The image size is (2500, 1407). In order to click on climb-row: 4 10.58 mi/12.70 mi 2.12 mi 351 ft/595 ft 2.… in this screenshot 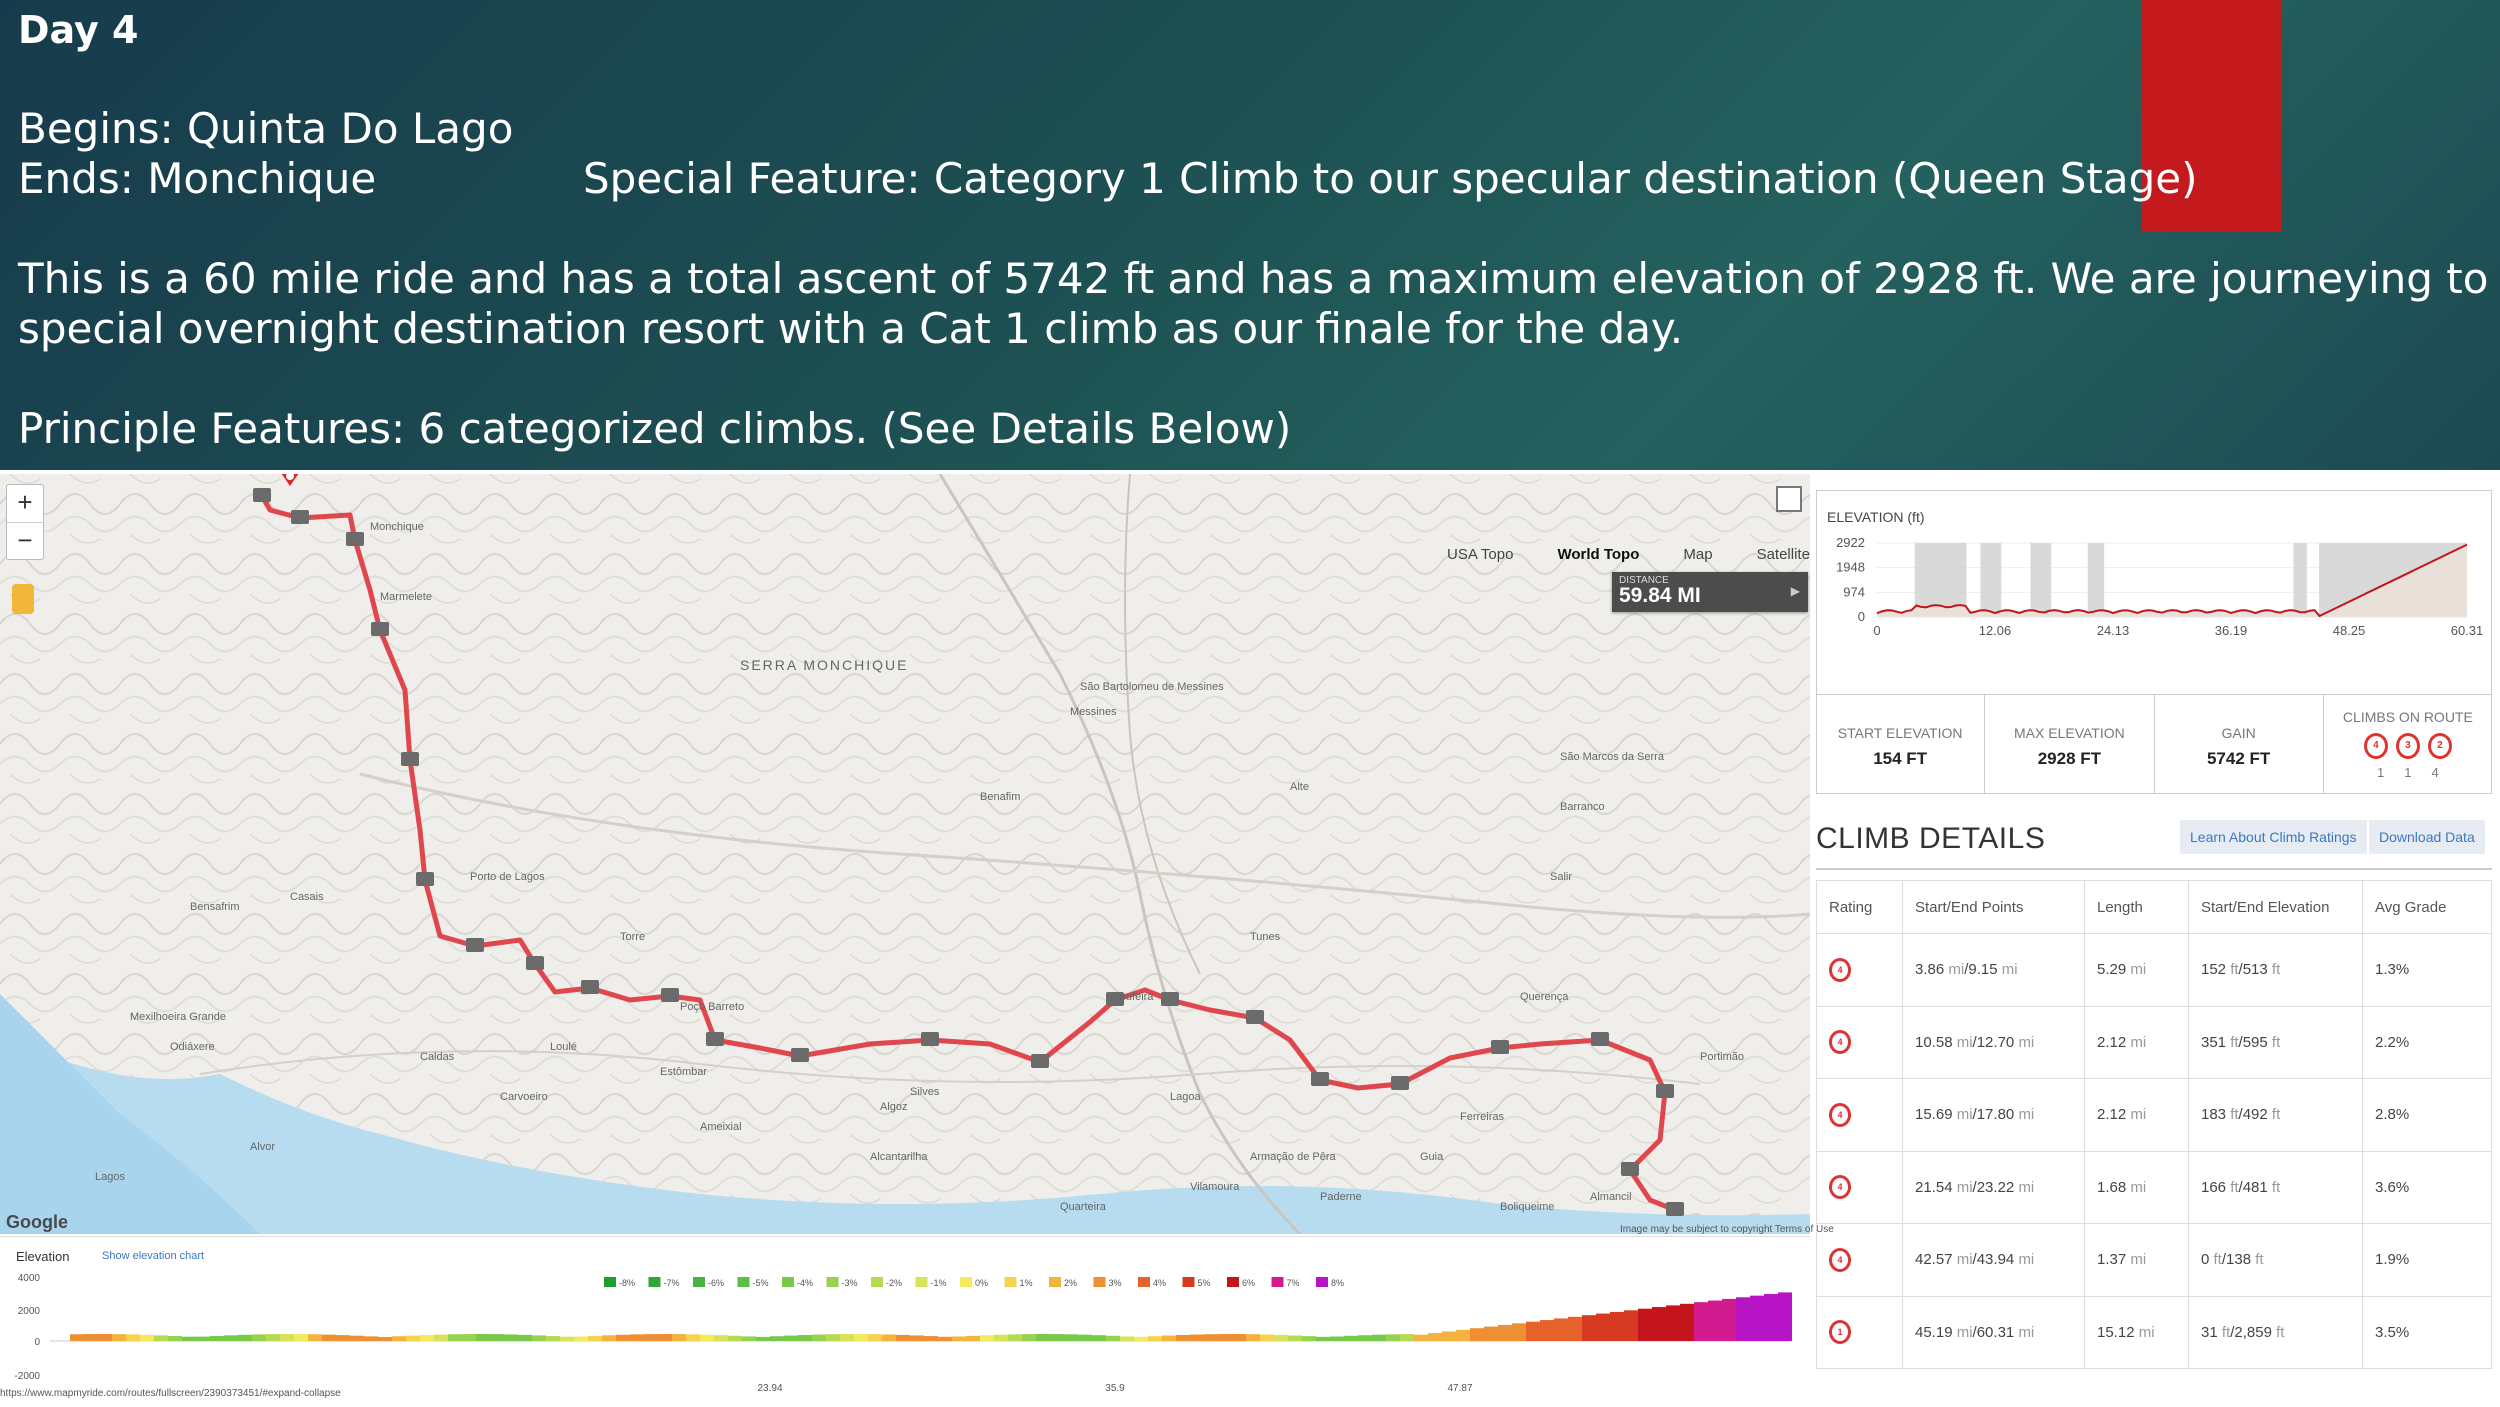, I will do `click(2154, 1042)`.